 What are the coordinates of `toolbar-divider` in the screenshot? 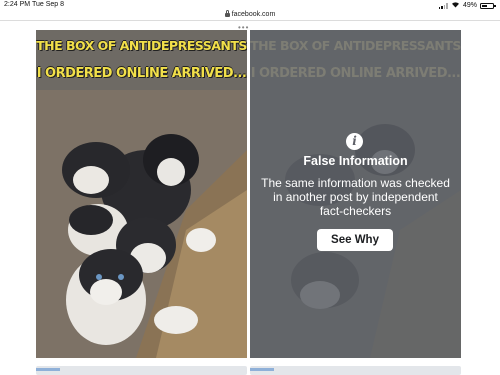 It's located at (250, 20).